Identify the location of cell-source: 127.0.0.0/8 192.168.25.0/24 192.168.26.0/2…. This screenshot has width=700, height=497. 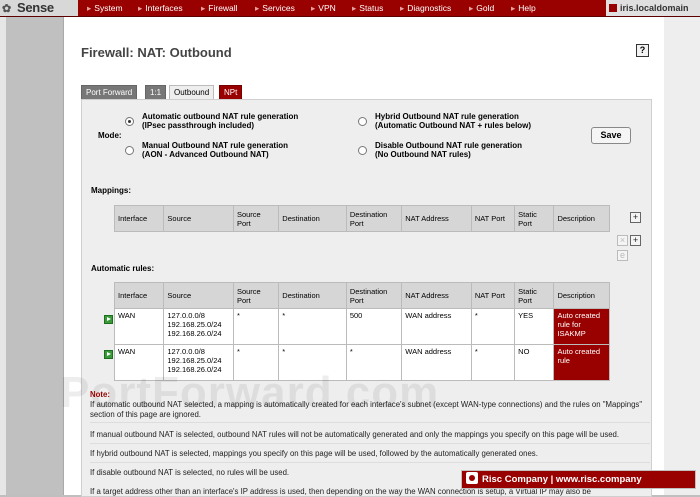
(198, 326).